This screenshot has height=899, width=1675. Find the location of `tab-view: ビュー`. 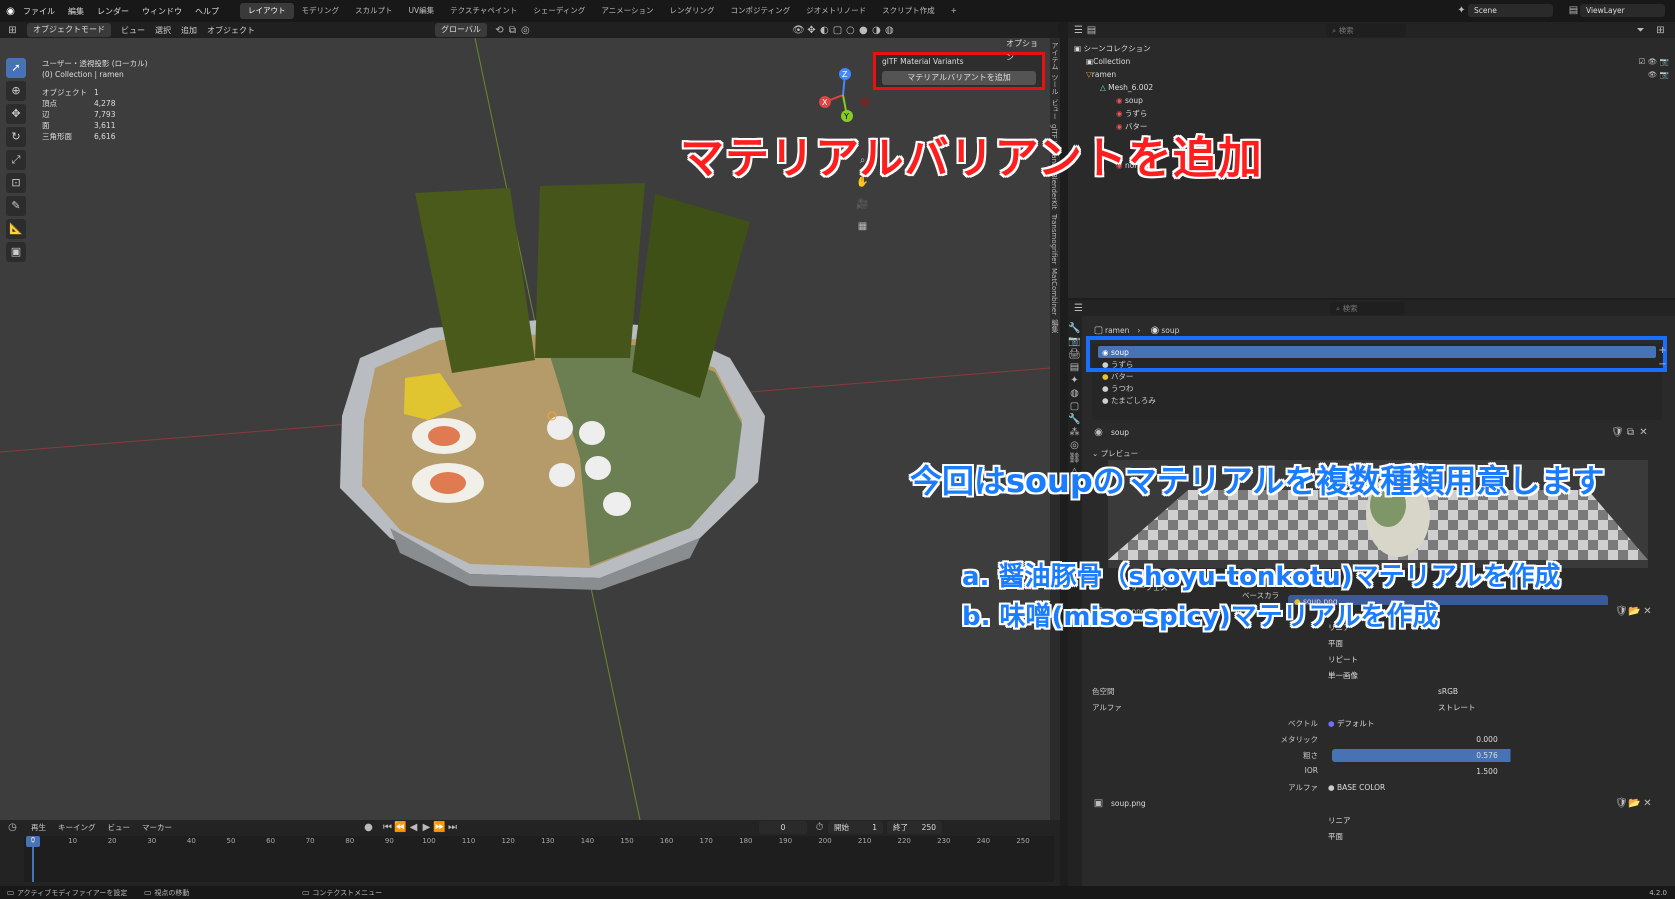

tab-view: ビュー is located at coordinates (1055, 109).